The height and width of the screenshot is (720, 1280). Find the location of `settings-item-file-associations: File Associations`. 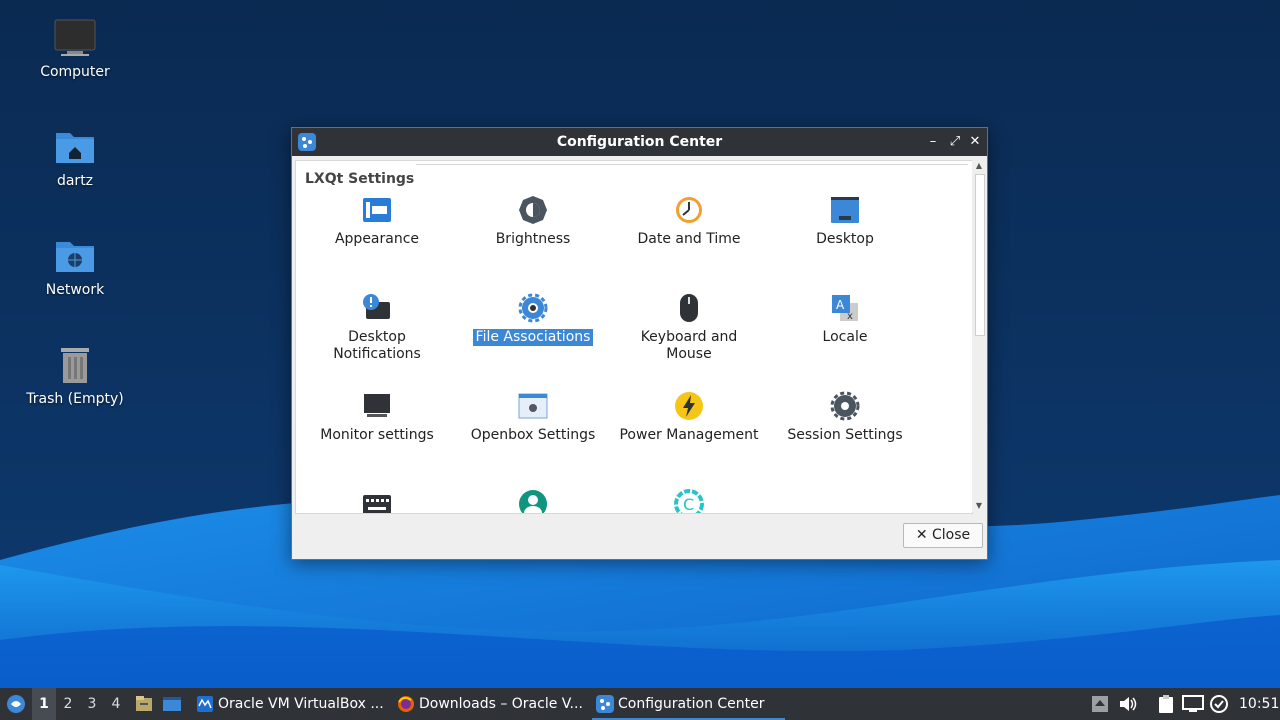

settings-item-file-associations: File Associations is located at coordinates (533, 319).